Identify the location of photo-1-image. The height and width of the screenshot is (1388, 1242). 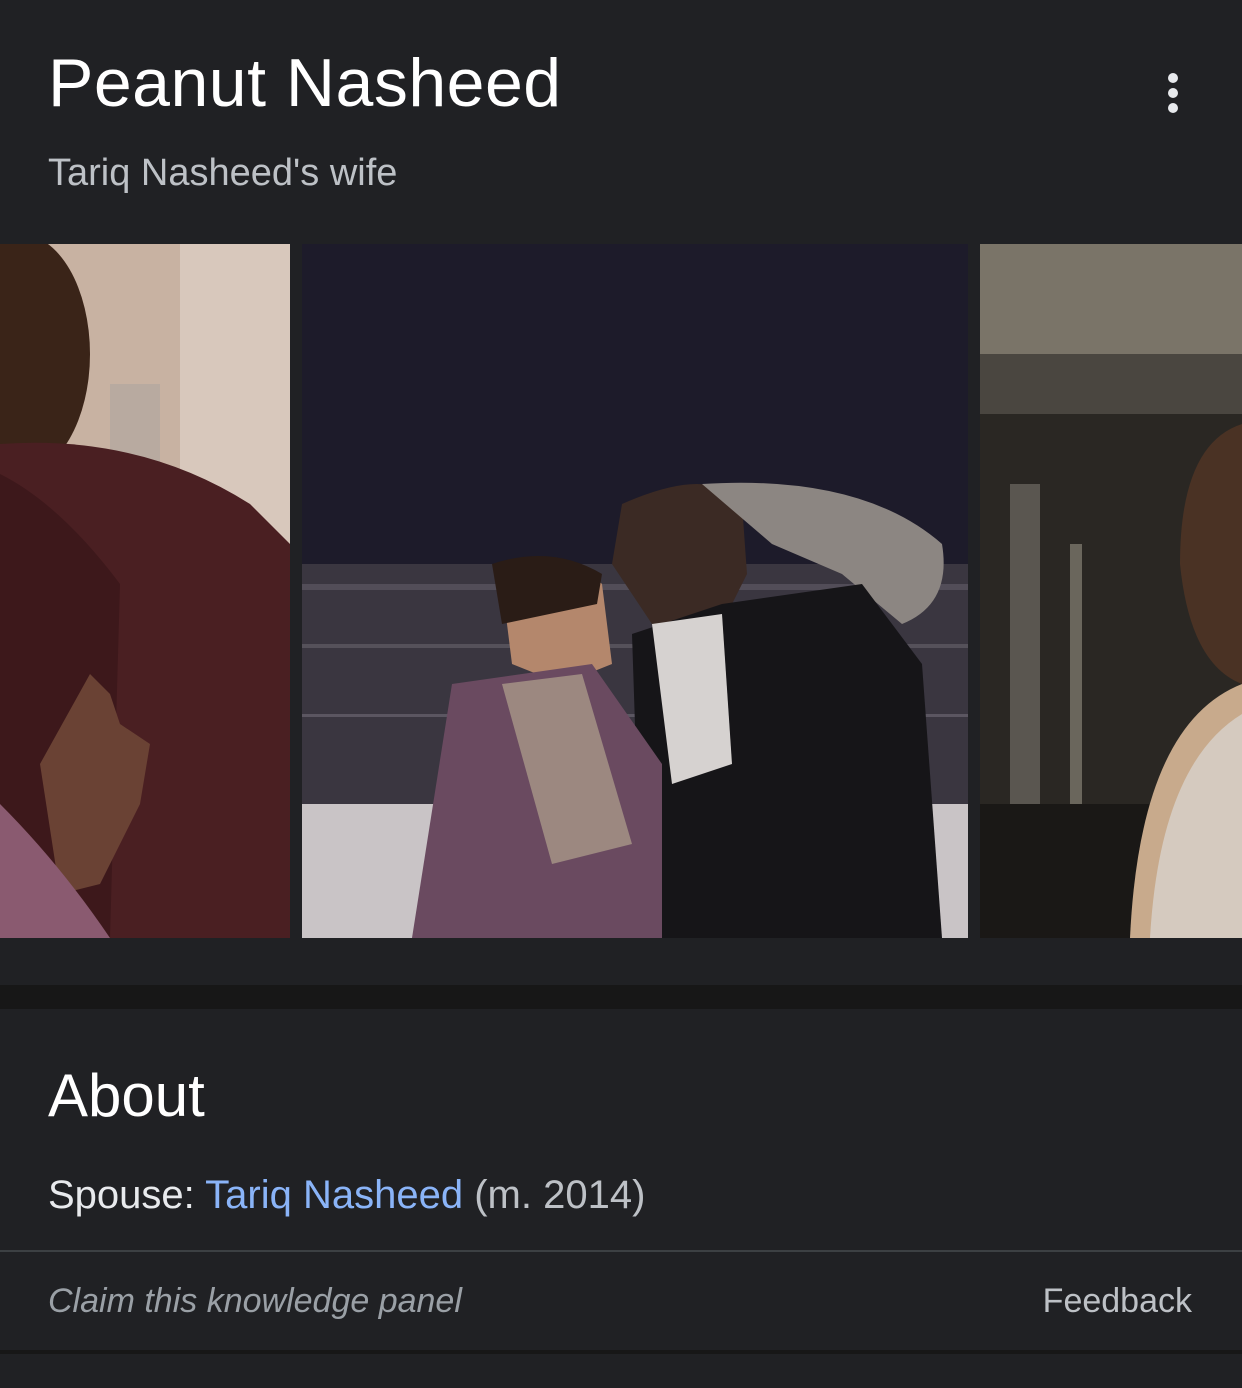
(145, 591).